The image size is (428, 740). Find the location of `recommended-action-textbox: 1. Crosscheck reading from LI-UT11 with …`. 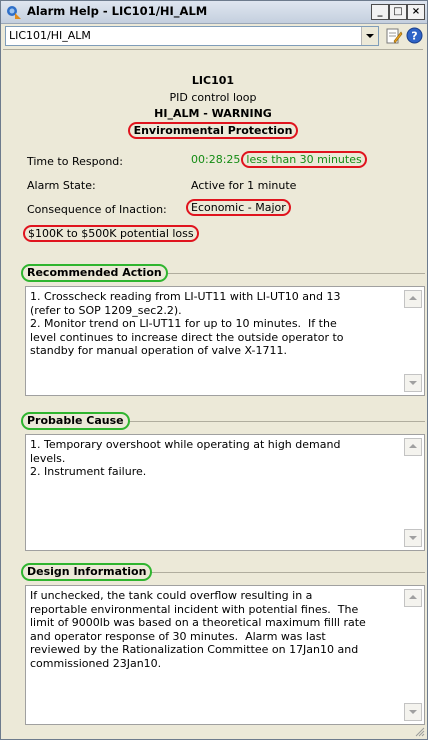

recommended-action-textbox: 1. Crosscheck reading from LI-UT11 with … is located at coordinates (225, 341).